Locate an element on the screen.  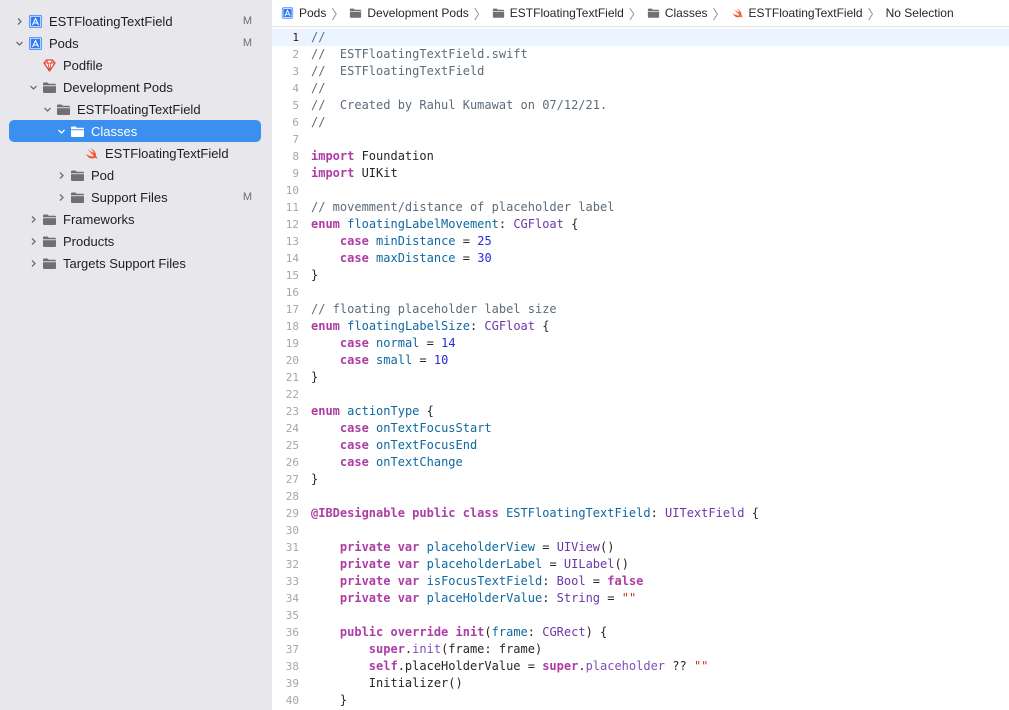
code-line: 30 is located at coordinates (640, 530).